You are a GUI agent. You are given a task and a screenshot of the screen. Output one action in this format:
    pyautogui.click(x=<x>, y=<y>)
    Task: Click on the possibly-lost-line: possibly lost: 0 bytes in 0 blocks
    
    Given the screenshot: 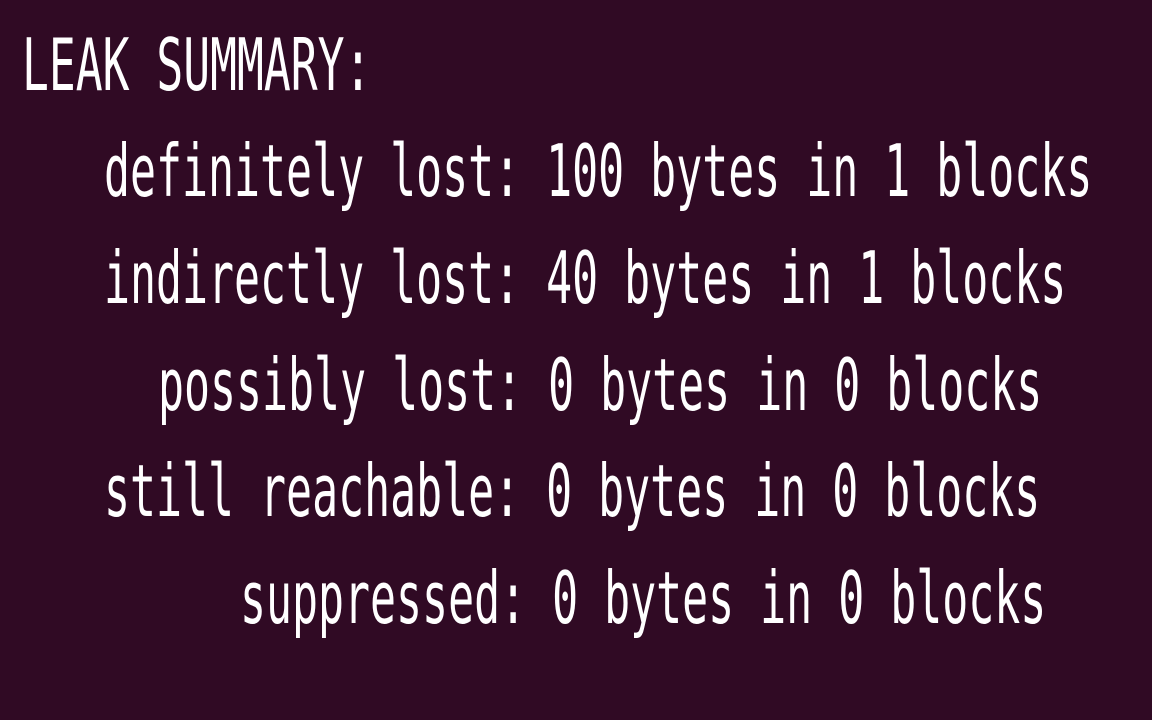 What is the action you would take?
    pyautogui.click(x=600, y=385)
    